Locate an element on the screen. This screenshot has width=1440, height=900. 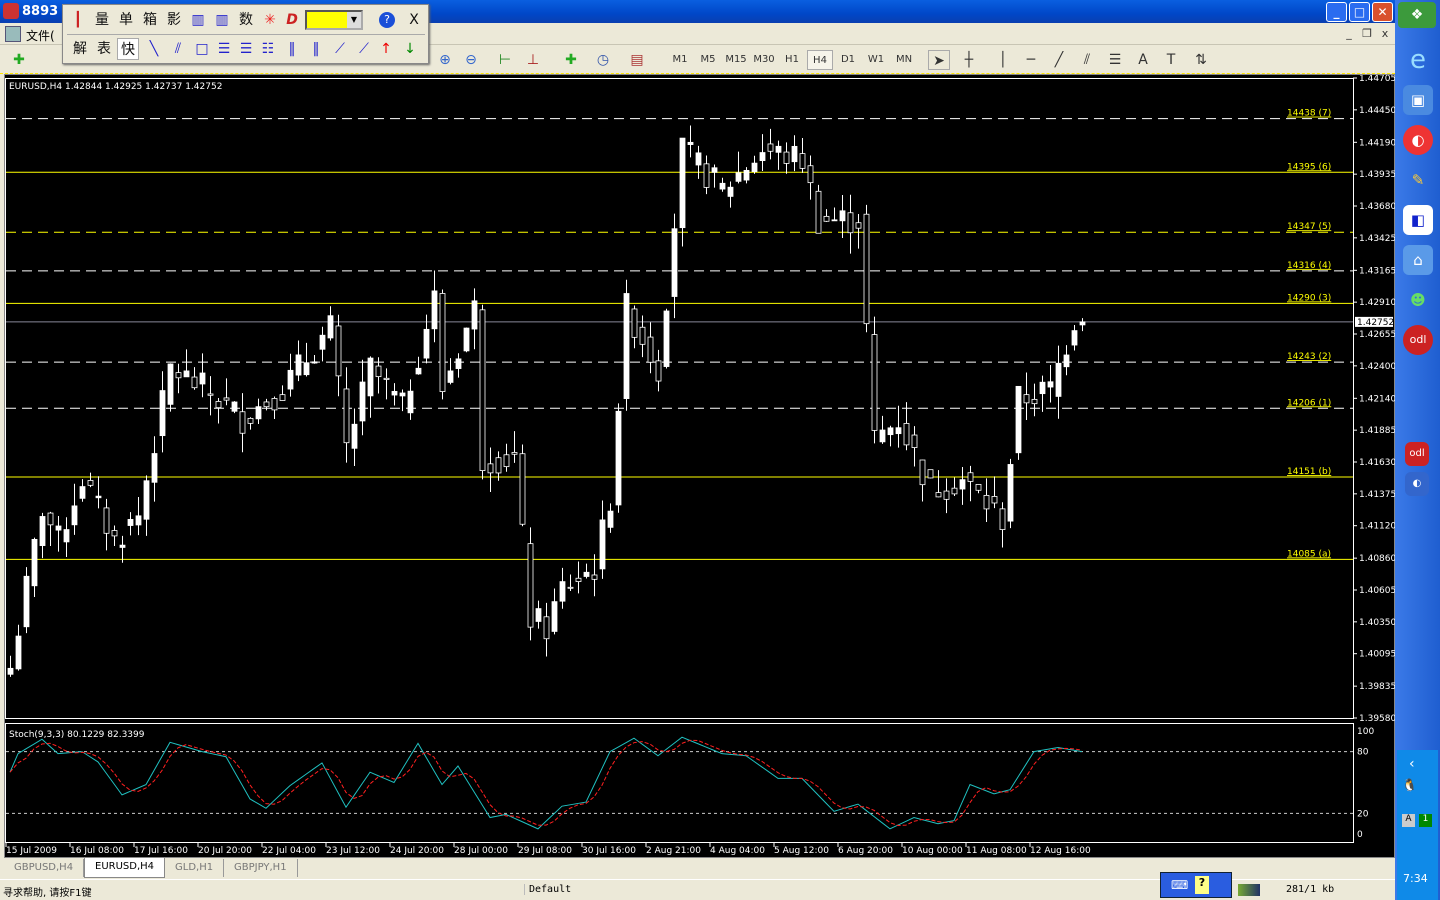
vertical-line-icon: │ is located at coordinates (1003, 60).